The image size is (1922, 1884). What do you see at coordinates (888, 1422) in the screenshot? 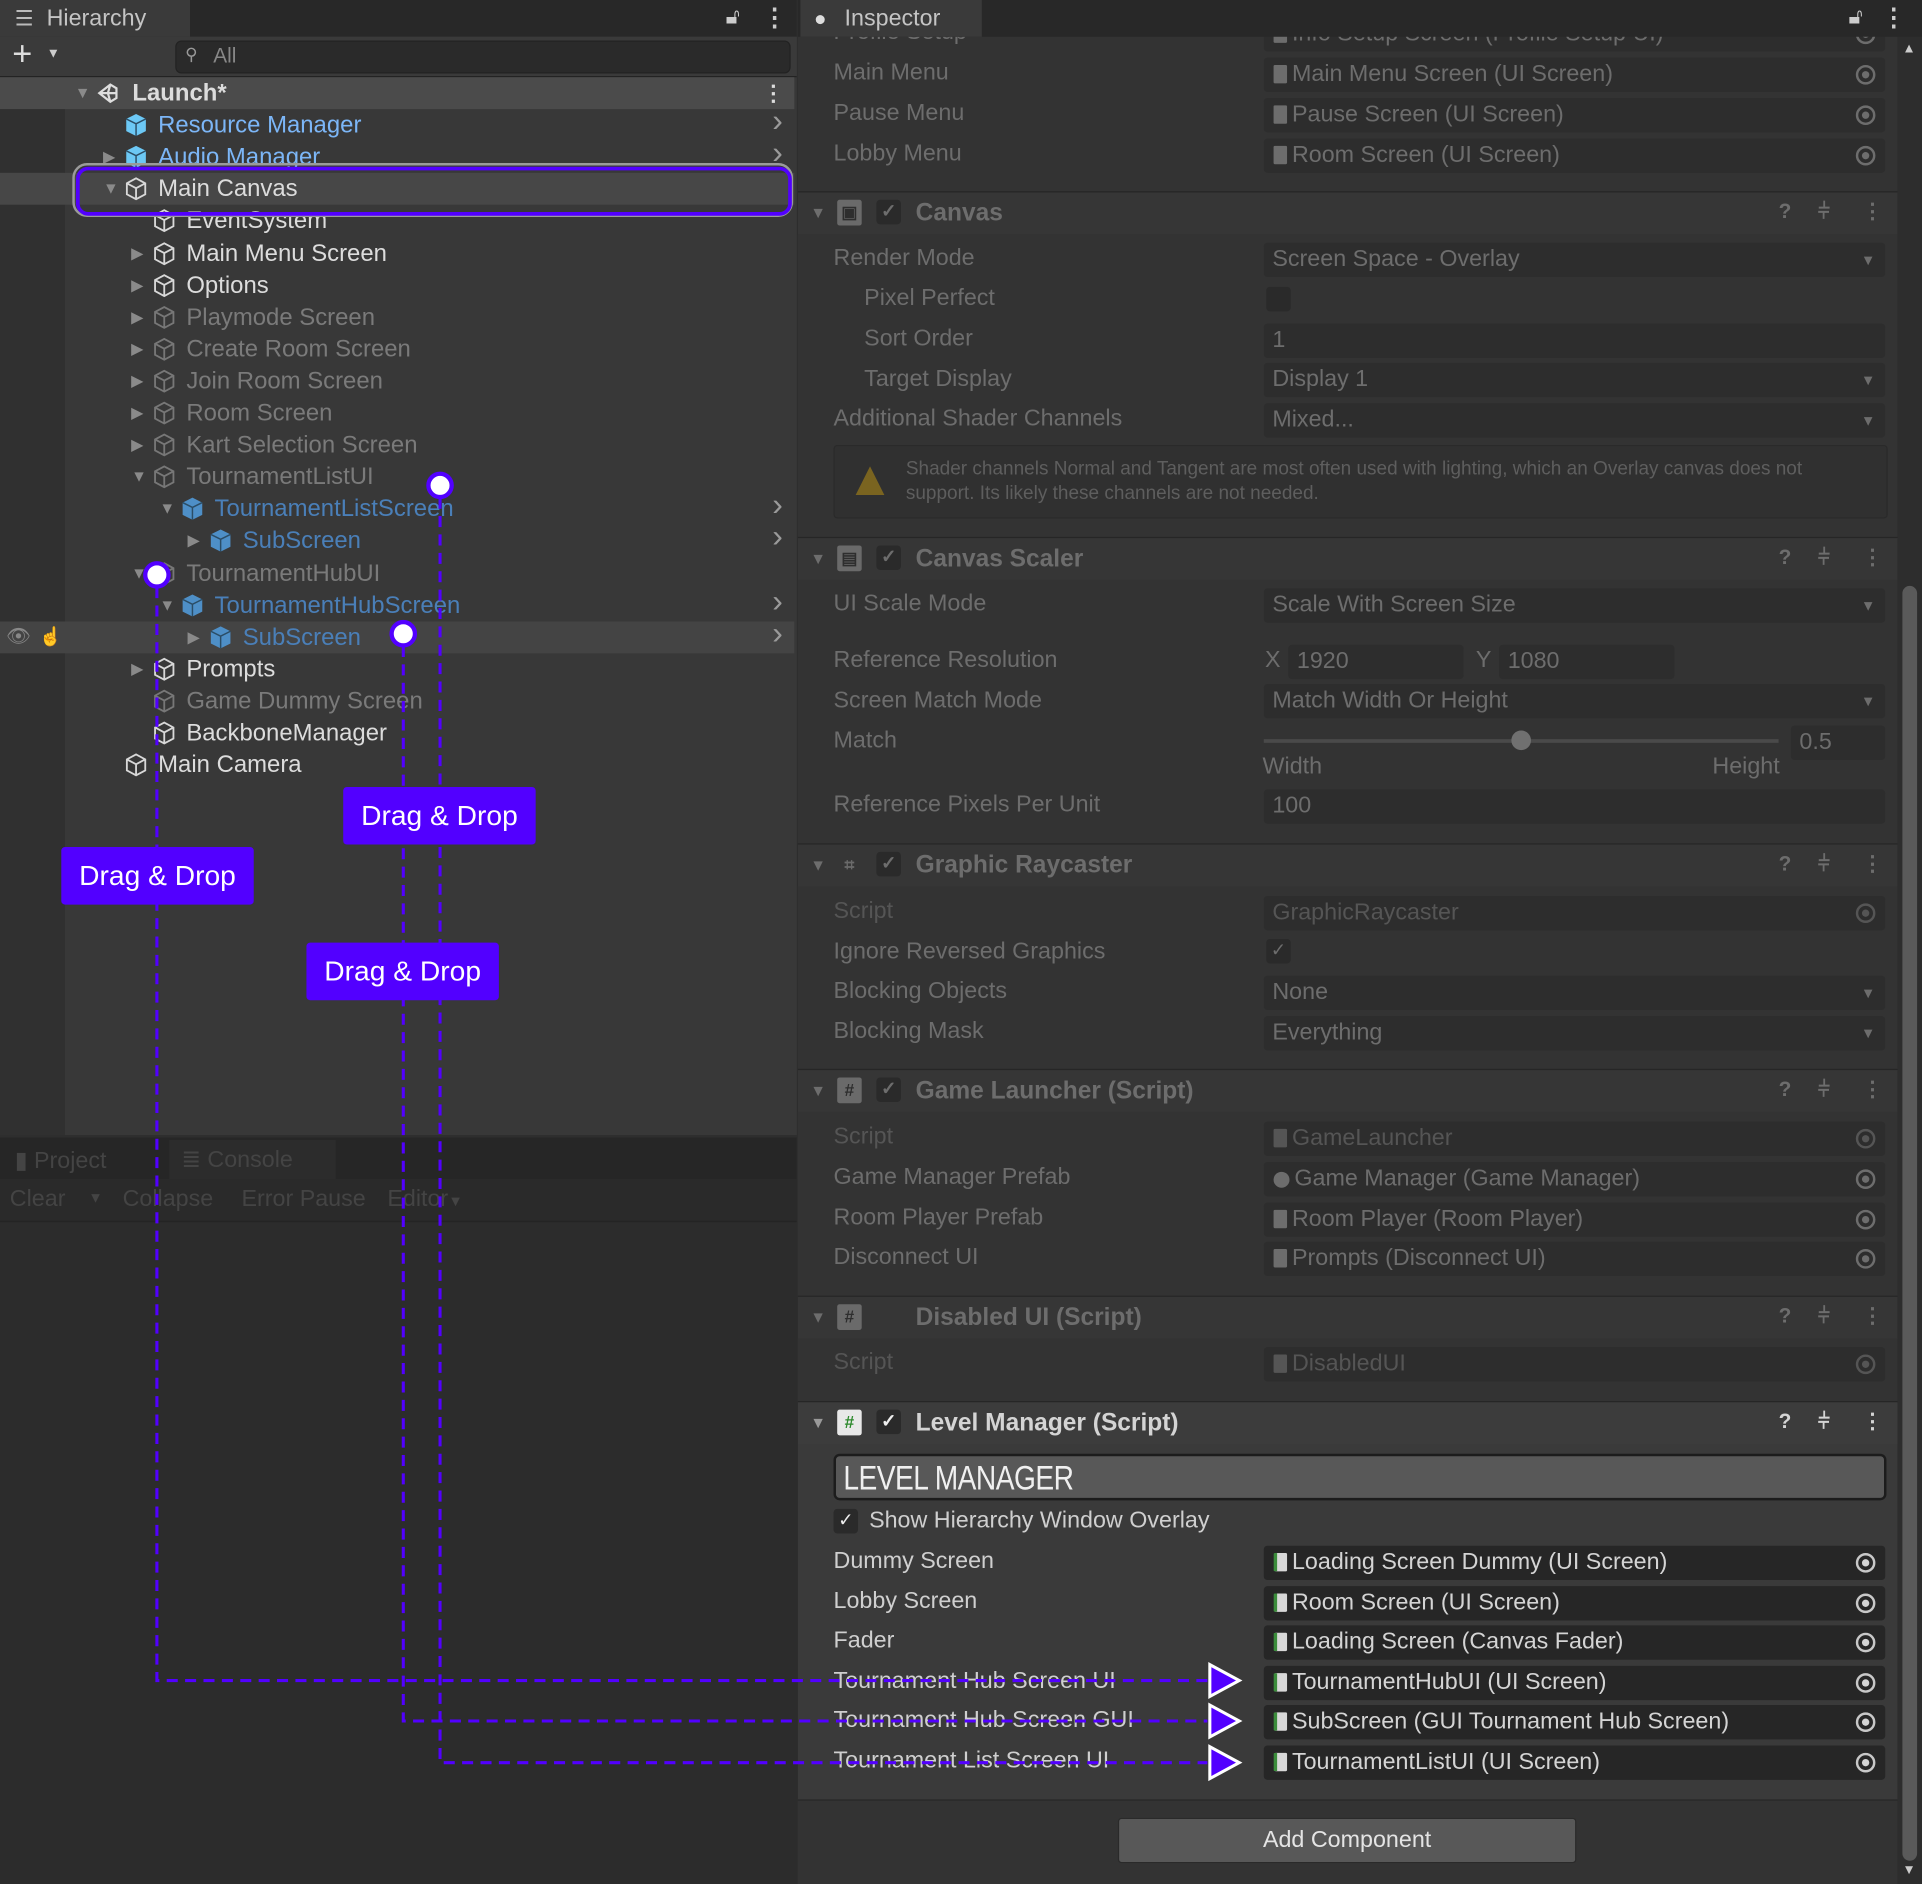
I see `level-manager-enabled-checkbox: ✓` at bounding box center [888, 1422].